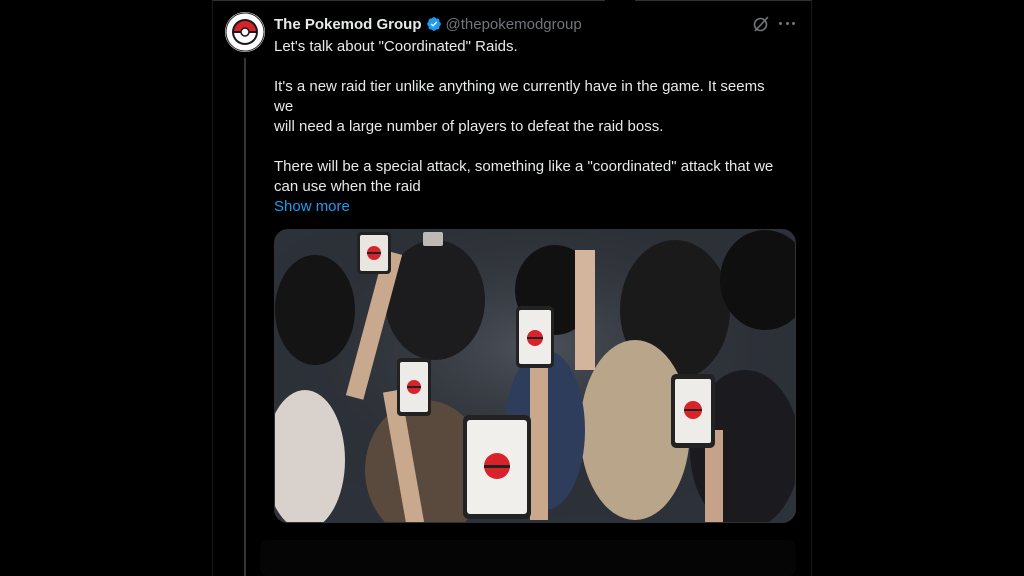  Describe the element at coordinates (528, 558) in the screenshot. I see `next-tweet-preview` at that location.